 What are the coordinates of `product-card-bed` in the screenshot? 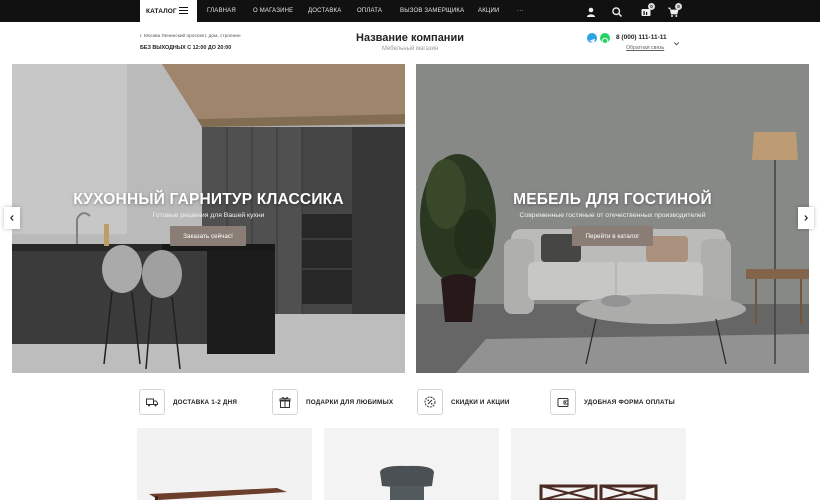 It's located at (598, 464).